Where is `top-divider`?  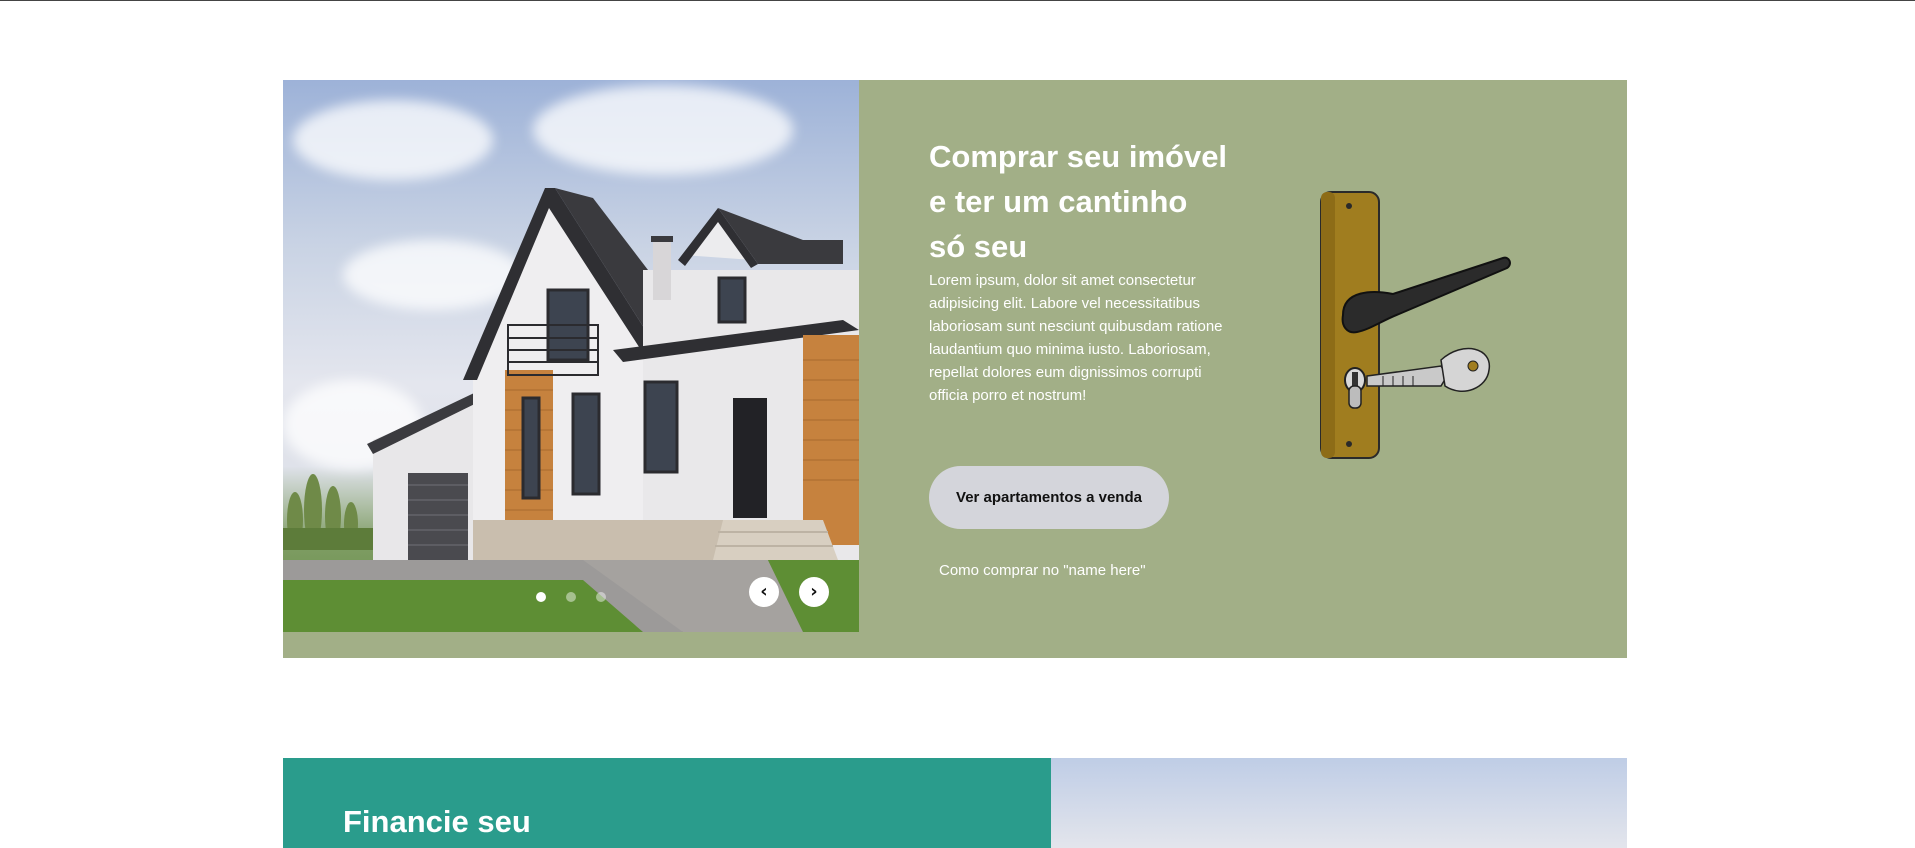
top-divider is located at coordinates (957, 0).